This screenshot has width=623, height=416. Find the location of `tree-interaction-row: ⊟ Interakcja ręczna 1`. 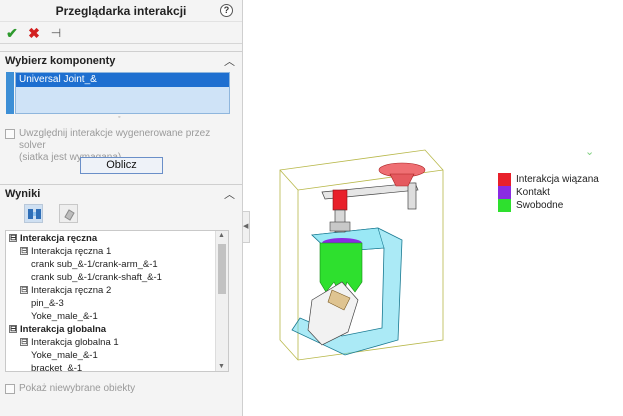

tree-interaction-row: ⊟ Interakcja ręczna 1 is located at coordinates (58, 251).